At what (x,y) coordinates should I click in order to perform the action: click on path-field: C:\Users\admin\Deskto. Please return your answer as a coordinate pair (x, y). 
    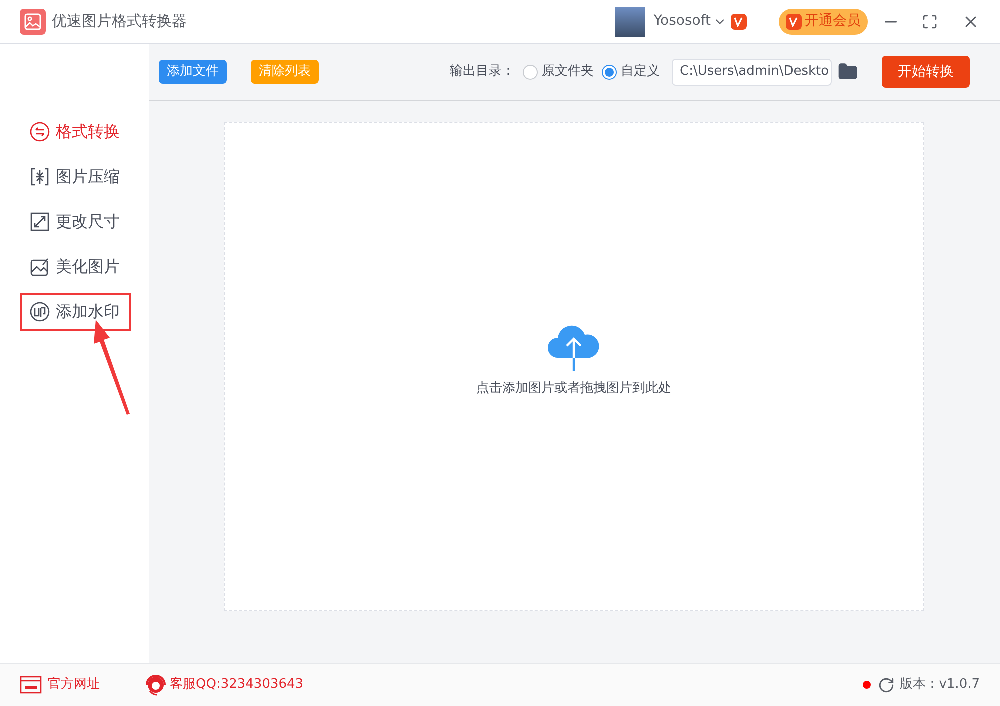
    Looking at the image, I should click on (752, 72).